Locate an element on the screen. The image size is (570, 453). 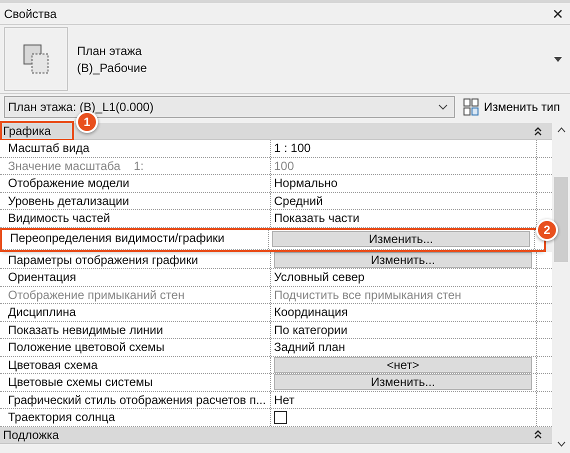
group-header: Подложка is located at coordinates (276, 435).